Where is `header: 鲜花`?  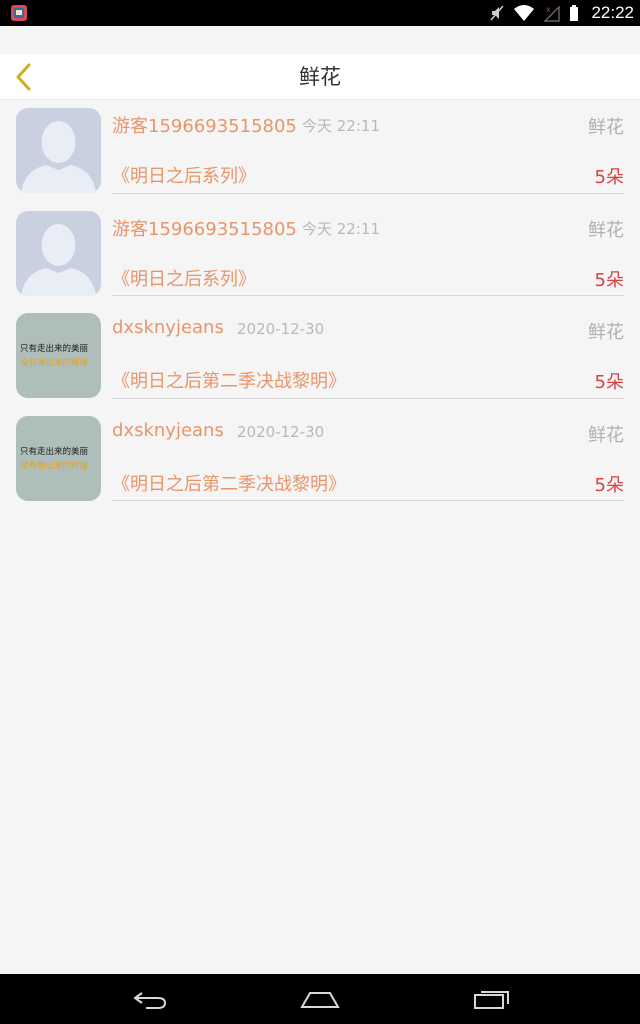
header: 鲜花 is located at coordinates (320, 77).